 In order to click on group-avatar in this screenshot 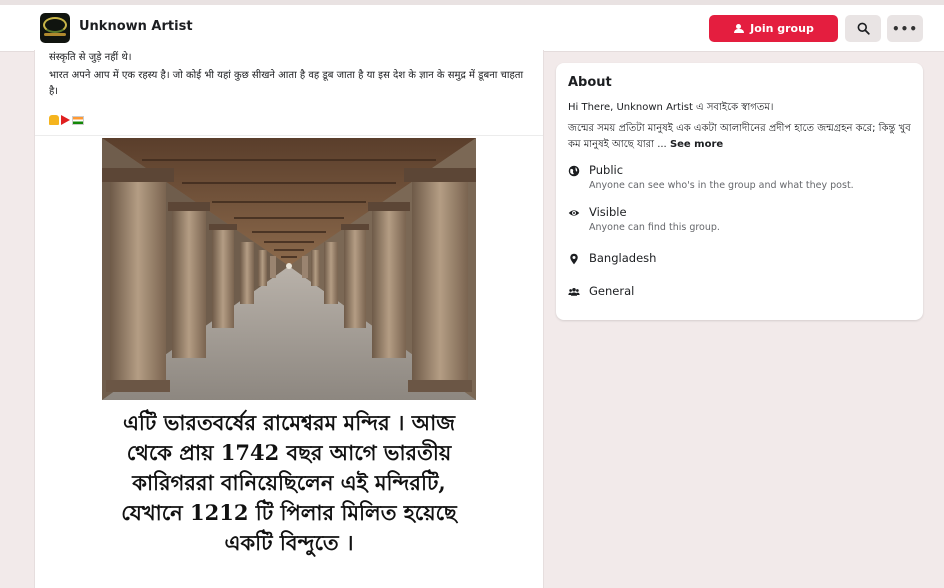, I will do `click(55, 28)`.